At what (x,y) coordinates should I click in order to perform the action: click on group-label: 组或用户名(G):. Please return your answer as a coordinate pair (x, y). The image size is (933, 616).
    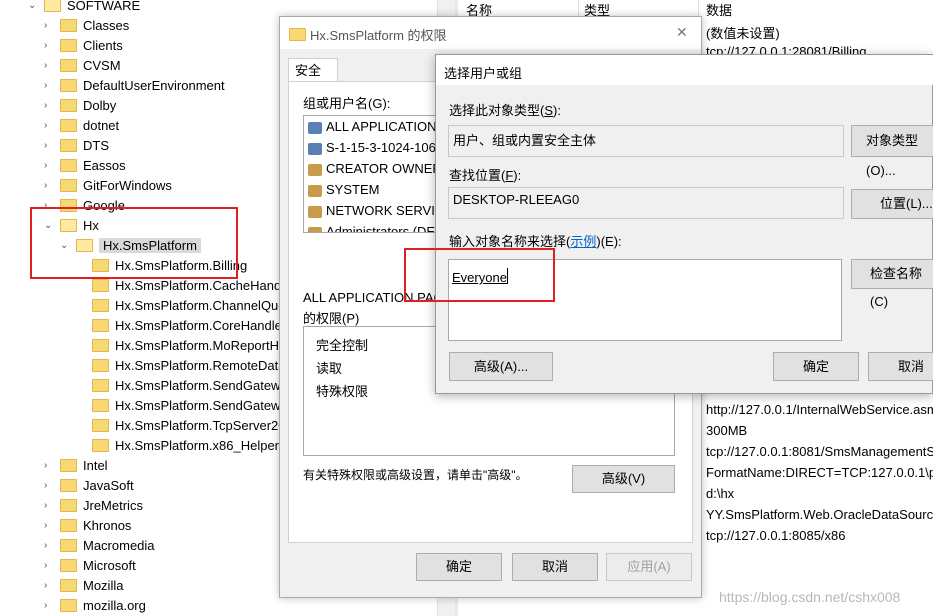
    Looking at the image, I should click on (347, 103).